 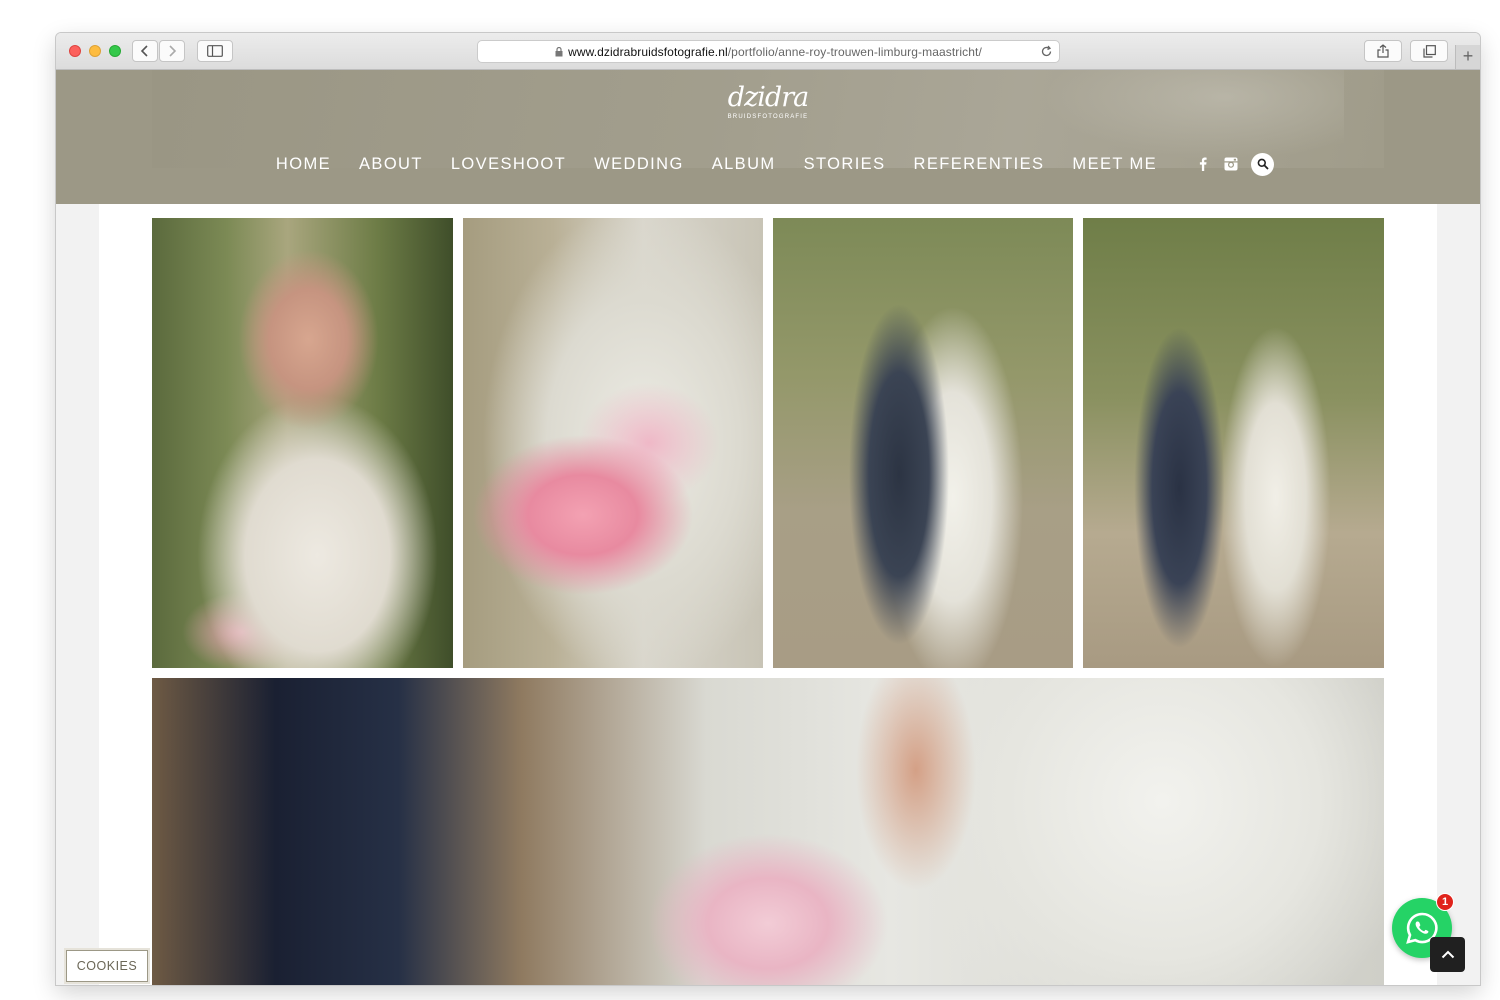 I want to click on chevron-left-icon, so click(x=144, y=51).